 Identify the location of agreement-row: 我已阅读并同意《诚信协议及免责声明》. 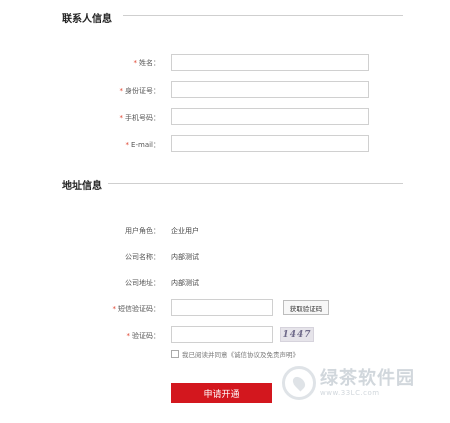
(235, 354).